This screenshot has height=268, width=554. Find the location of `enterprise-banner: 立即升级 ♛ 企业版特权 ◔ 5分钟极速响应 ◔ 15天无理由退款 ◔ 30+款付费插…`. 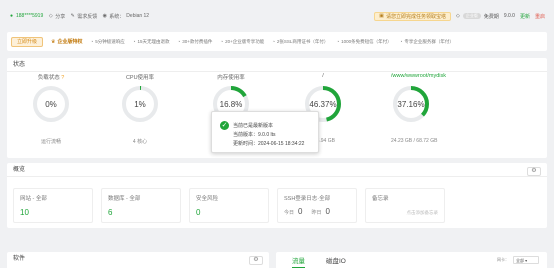

enterprise-banner: 立即升级 ♛ 企业版特权 ◔ 5分钟极速响应 ◔ 15天无理由退款 ◔ 30+款付费插… is located at coordinates (277, 41).